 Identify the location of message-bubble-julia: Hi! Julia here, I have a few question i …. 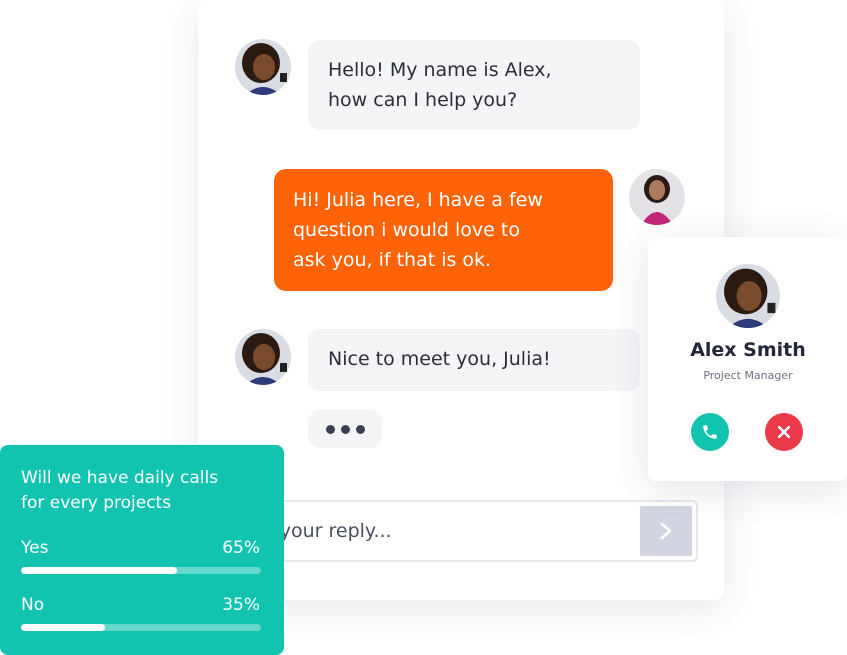
(443, 230).